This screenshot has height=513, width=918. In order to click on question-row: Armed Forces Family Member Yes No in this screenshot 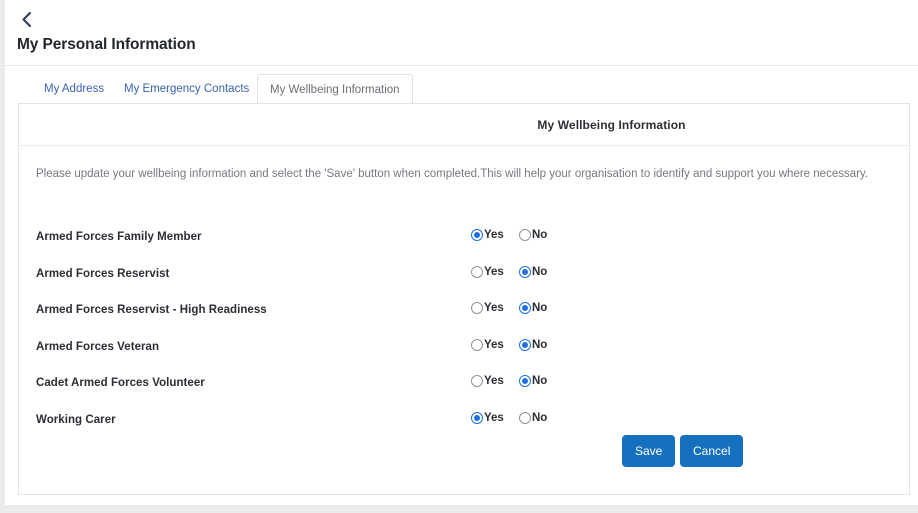, I will do `click(464, 244)`.